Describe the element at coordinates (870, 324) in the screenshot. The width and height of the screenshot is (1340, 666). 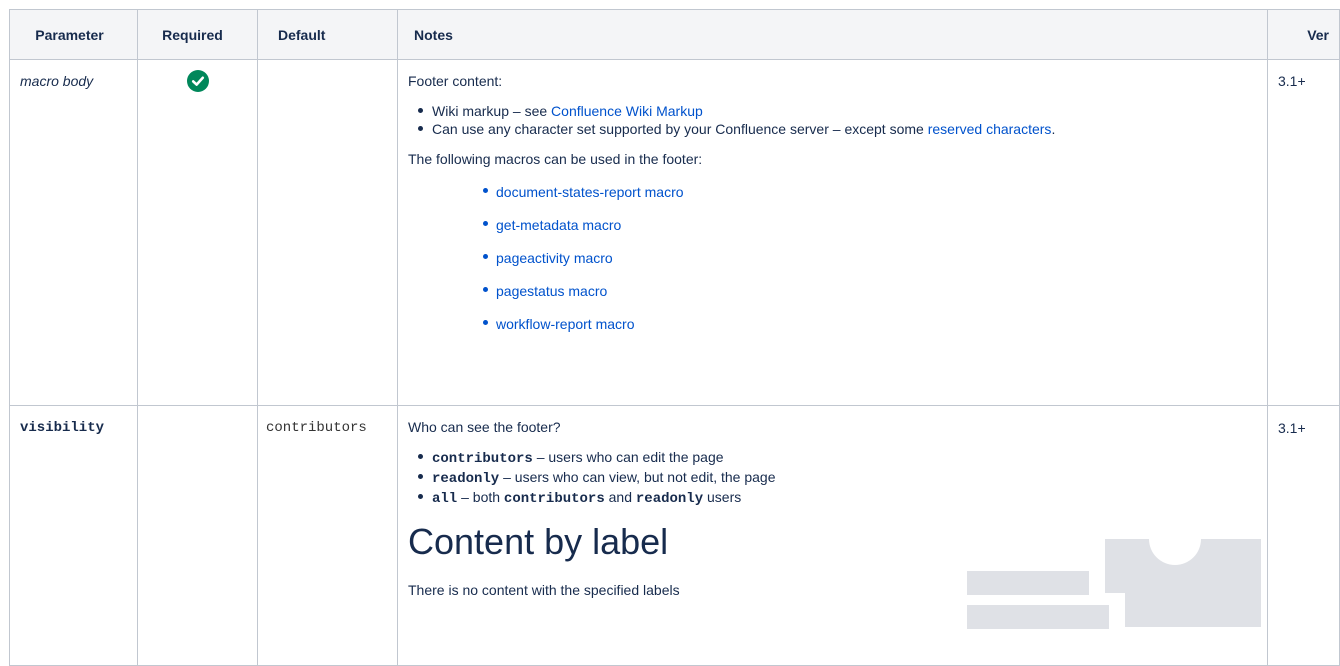
I see `list-item: workflow-report macro` at that location.